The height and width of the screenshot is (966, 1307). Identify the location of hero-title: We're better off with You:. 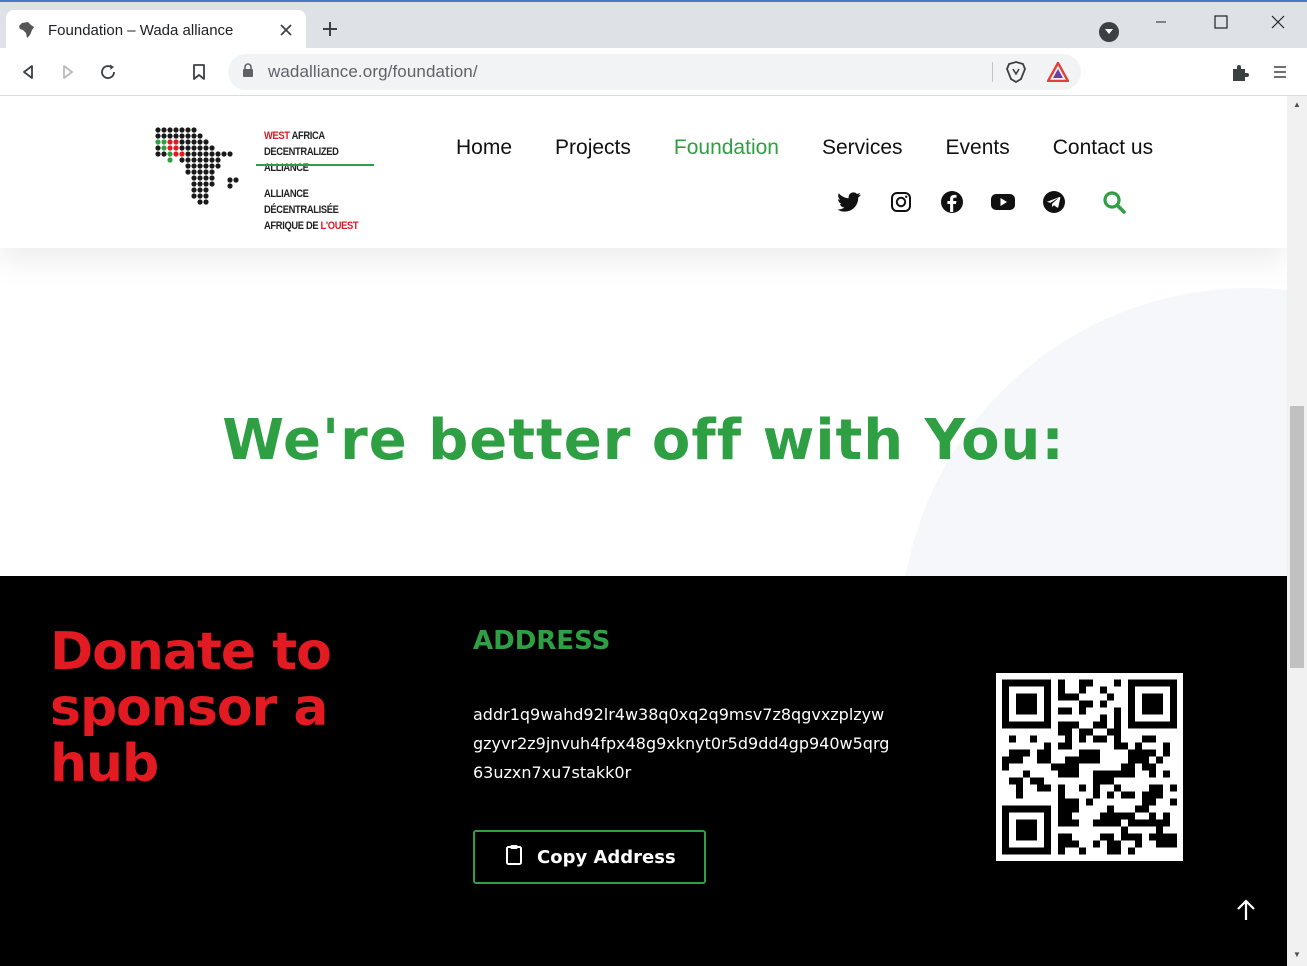
(643, 440).